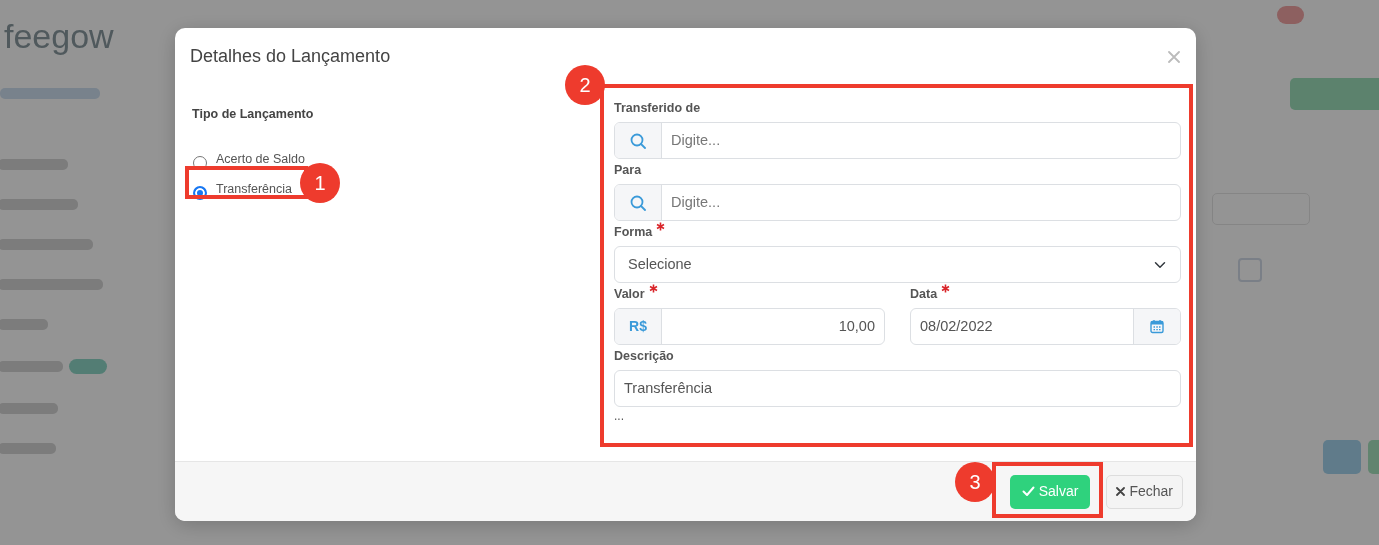  What do you see at coordinates (924, 294) in the screenshot?
I see `field-label: Data` at bounding box center [924, 294].